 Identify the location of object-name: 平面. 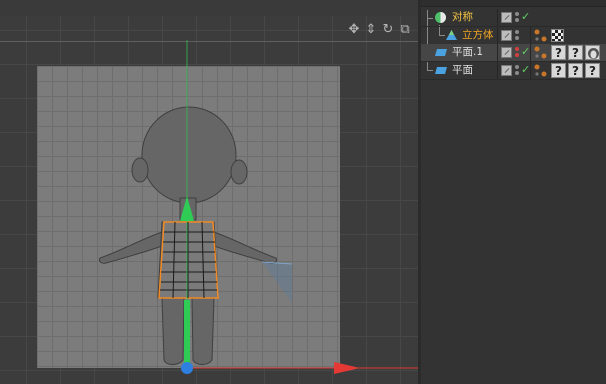
(462, 70).